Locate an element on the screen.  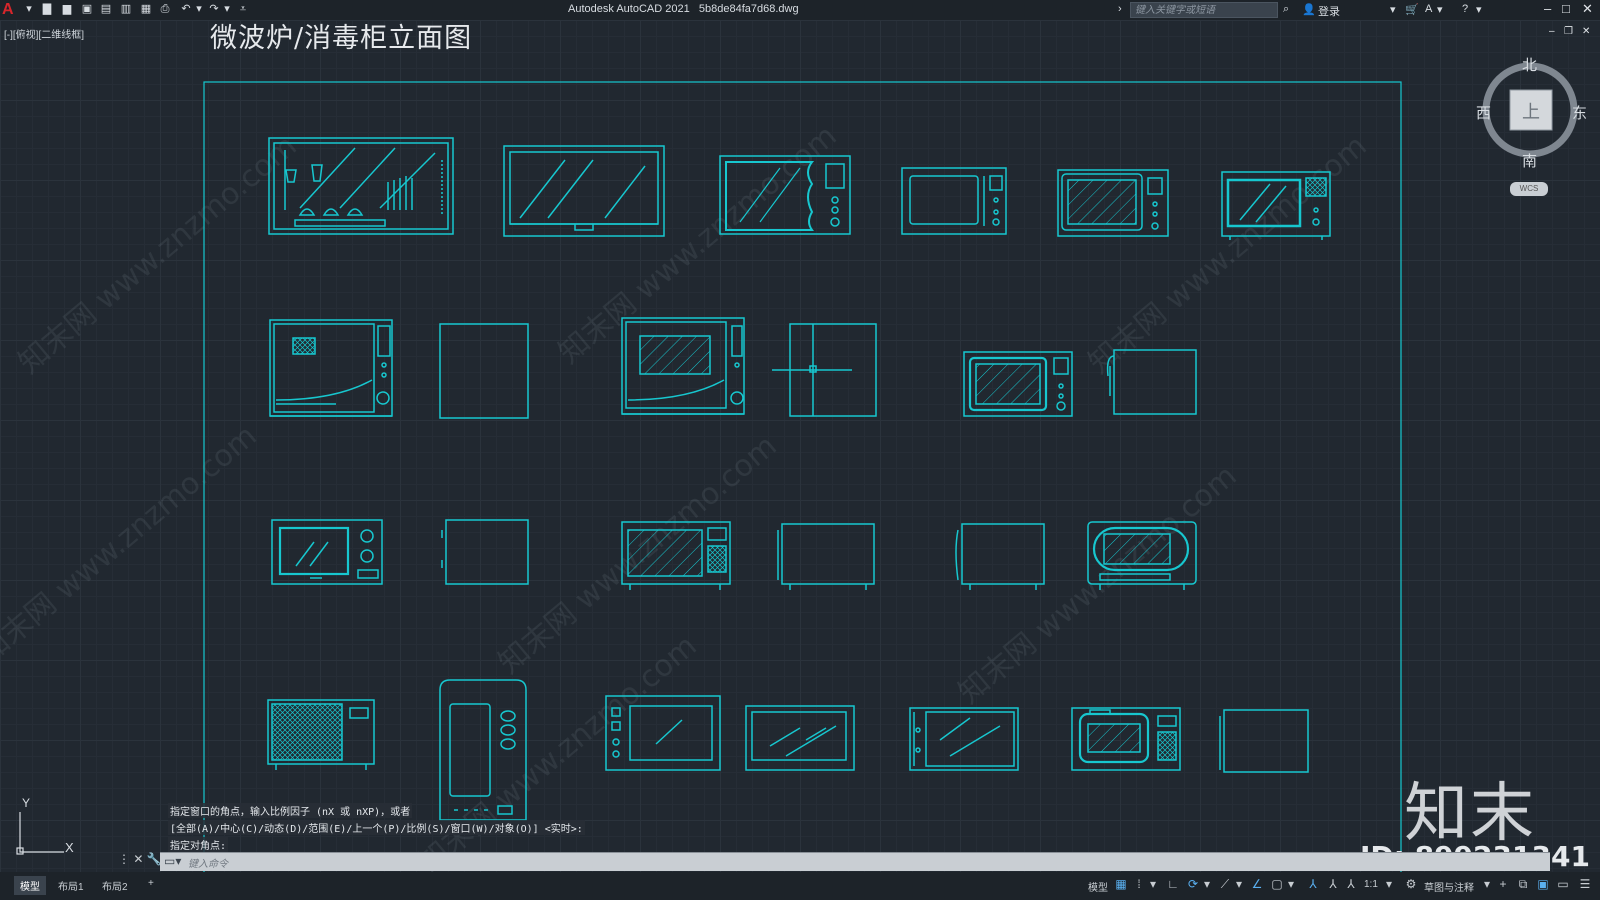
workspace-switch: 草图与注释 is located at coordinates (1449, 886).